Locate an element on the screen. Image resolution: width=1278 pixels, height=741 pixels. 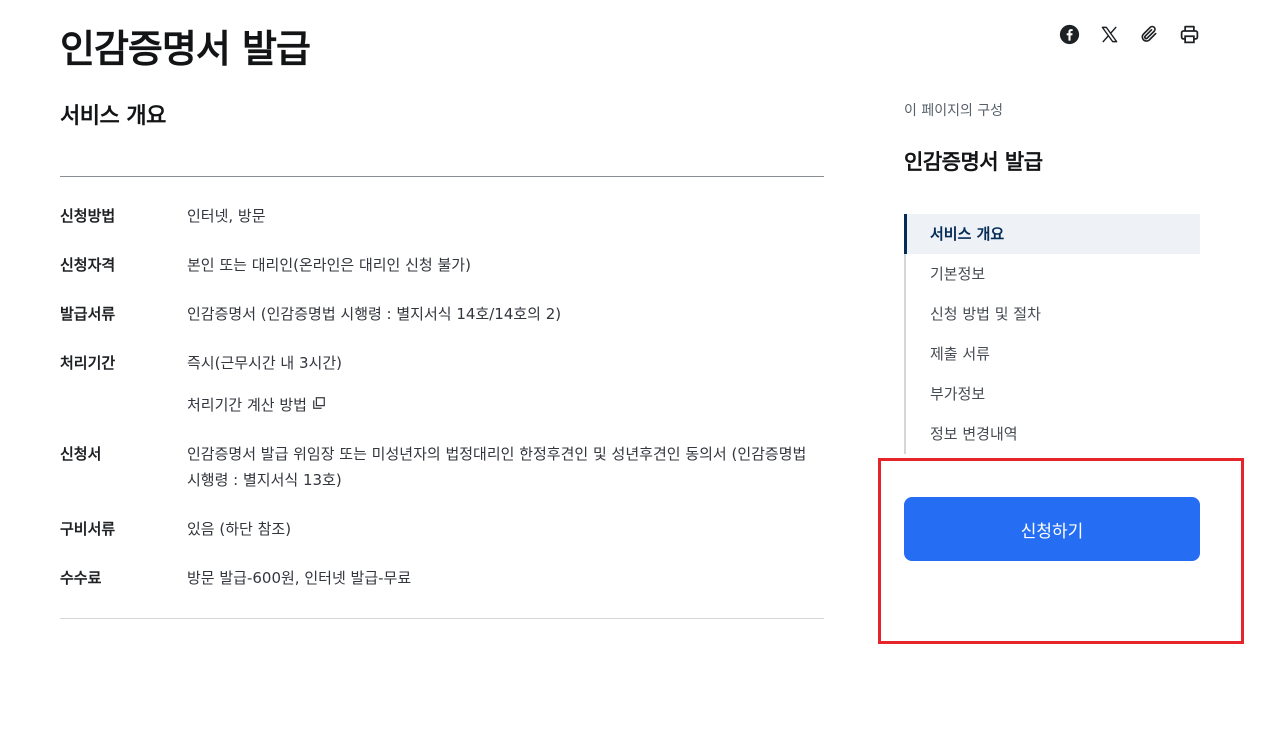
link-label: 처리기간 계산 방법 is located at coordinates (247, 405).